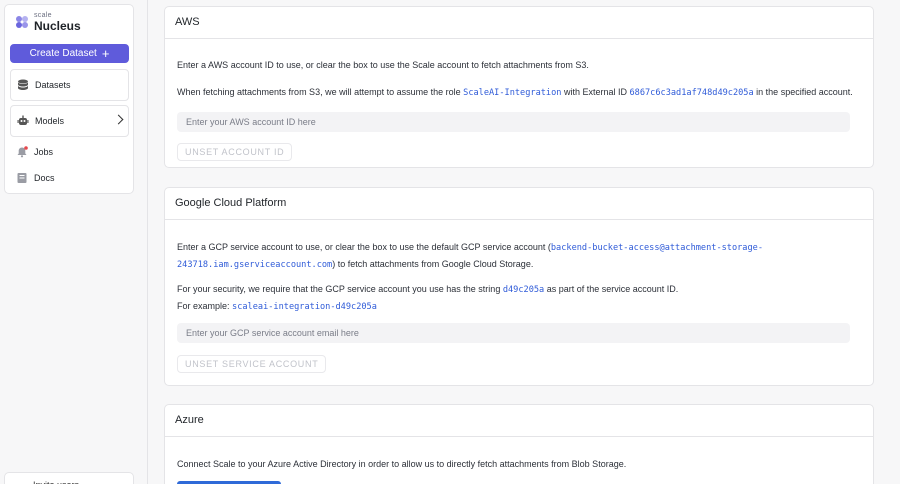 Image resolution: width=900 pixels, height=484 pixels. What do you see at coordinates (23, 121) in the screenshot?
I see `robot-icon` at bounding box center [23, 121].